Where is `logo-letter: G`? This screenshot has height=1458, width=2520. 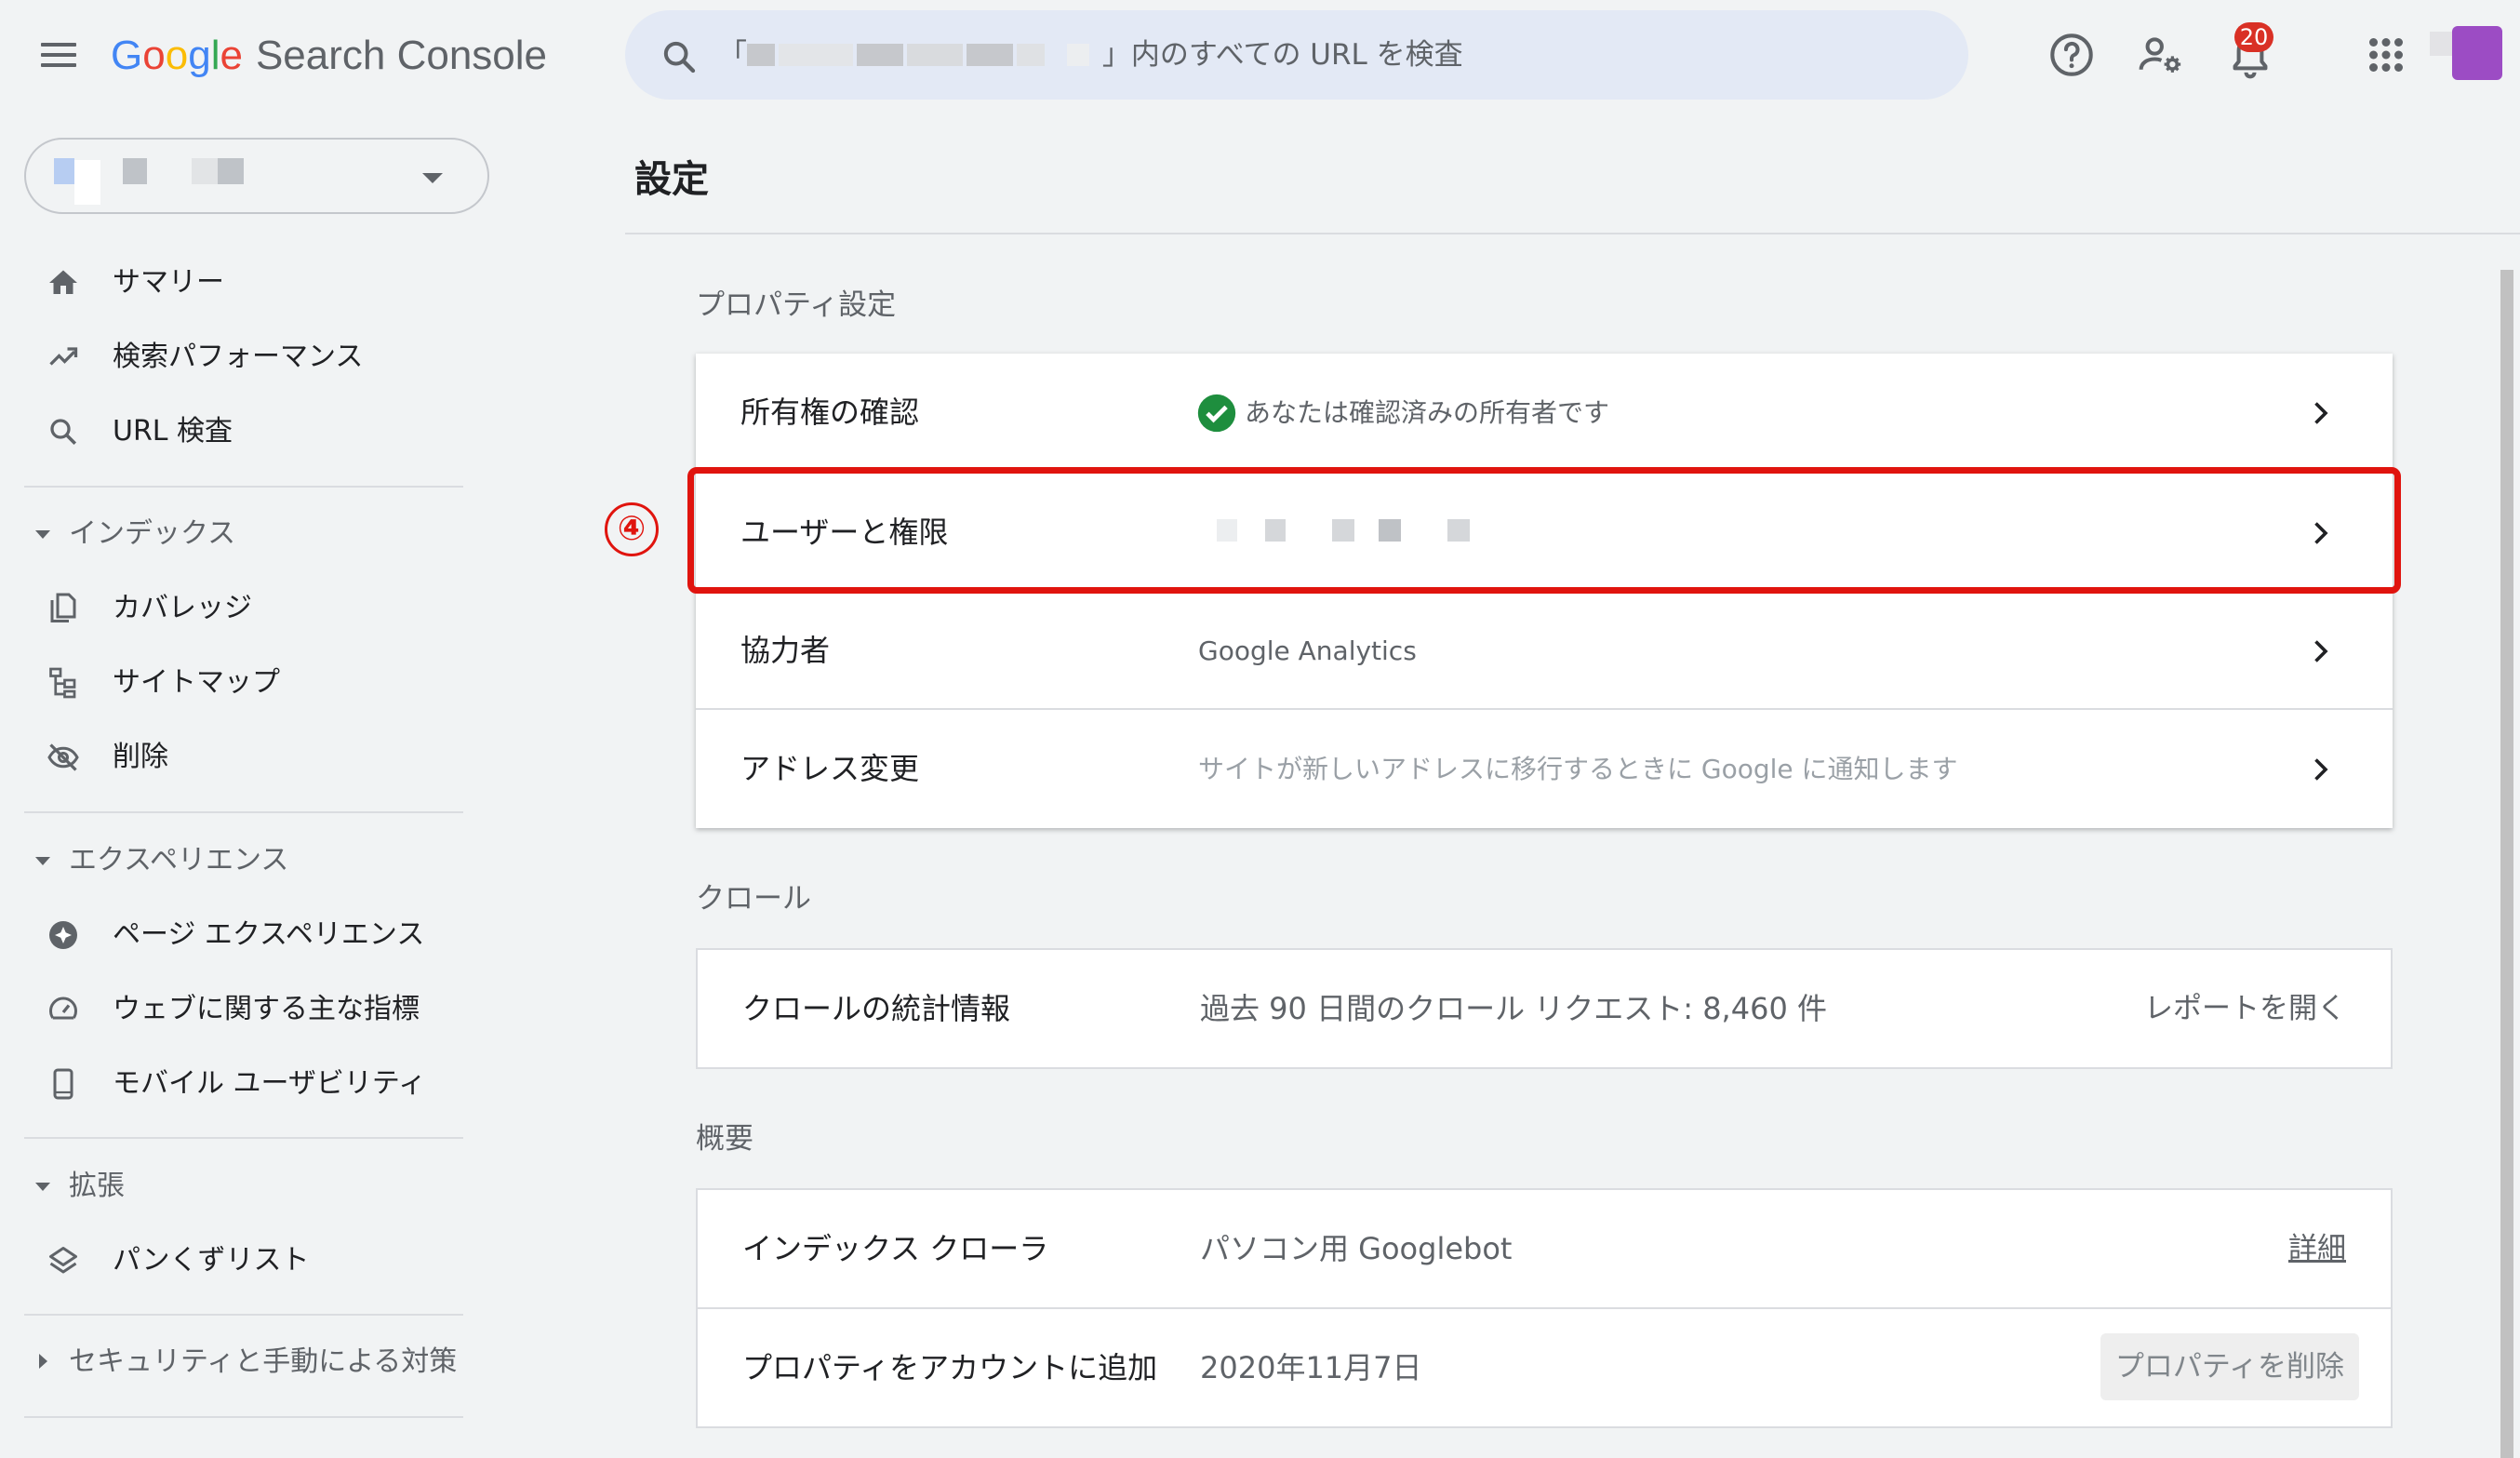
logo-letter: G is located at coordinates (127, 56).